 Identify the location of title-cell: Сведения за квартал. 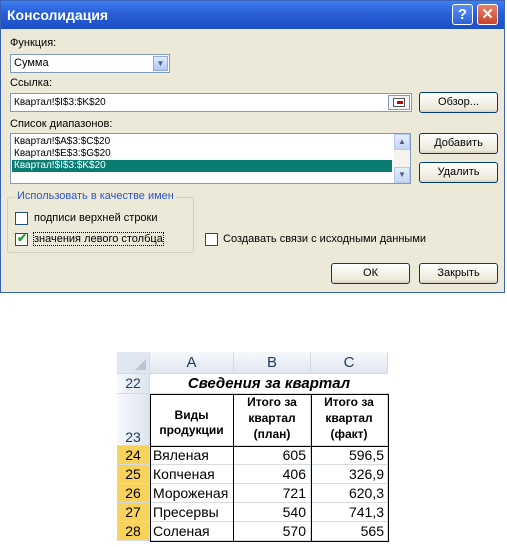
(269, 384).